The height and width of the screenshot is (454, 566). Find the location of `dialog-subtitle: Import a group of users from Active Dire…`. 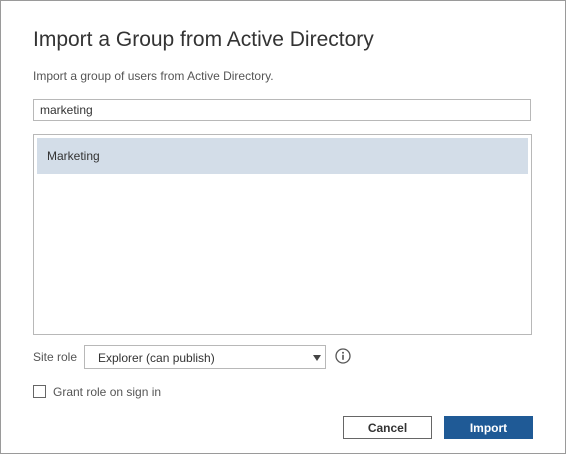

dialog-subtitle: Import a group of users from Active Dire… is located at coordinates (153, 76).